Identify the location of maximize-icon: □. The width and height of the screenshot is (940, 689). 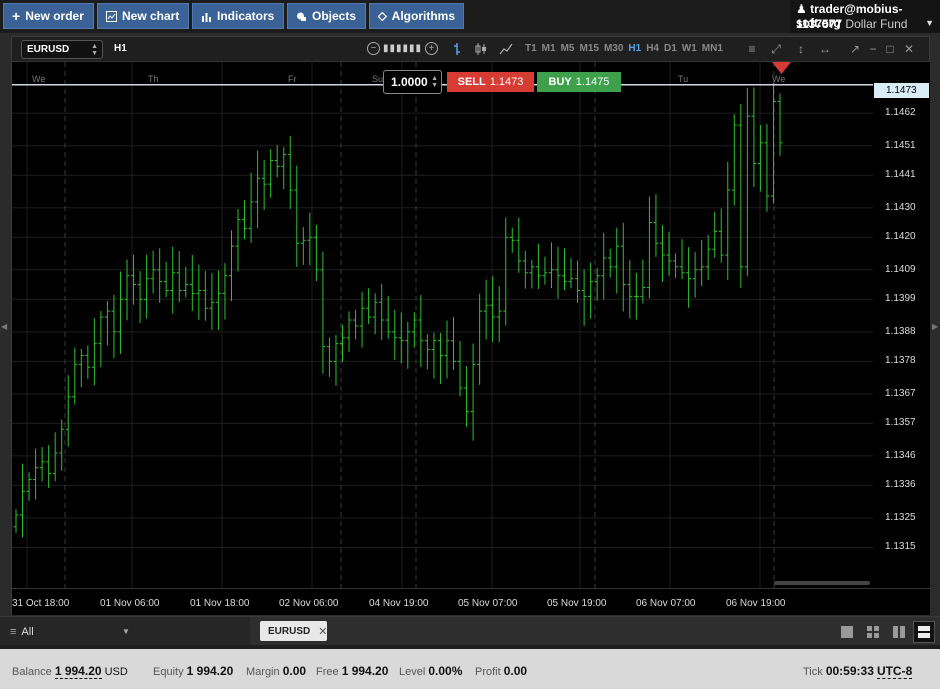
(890, 49).